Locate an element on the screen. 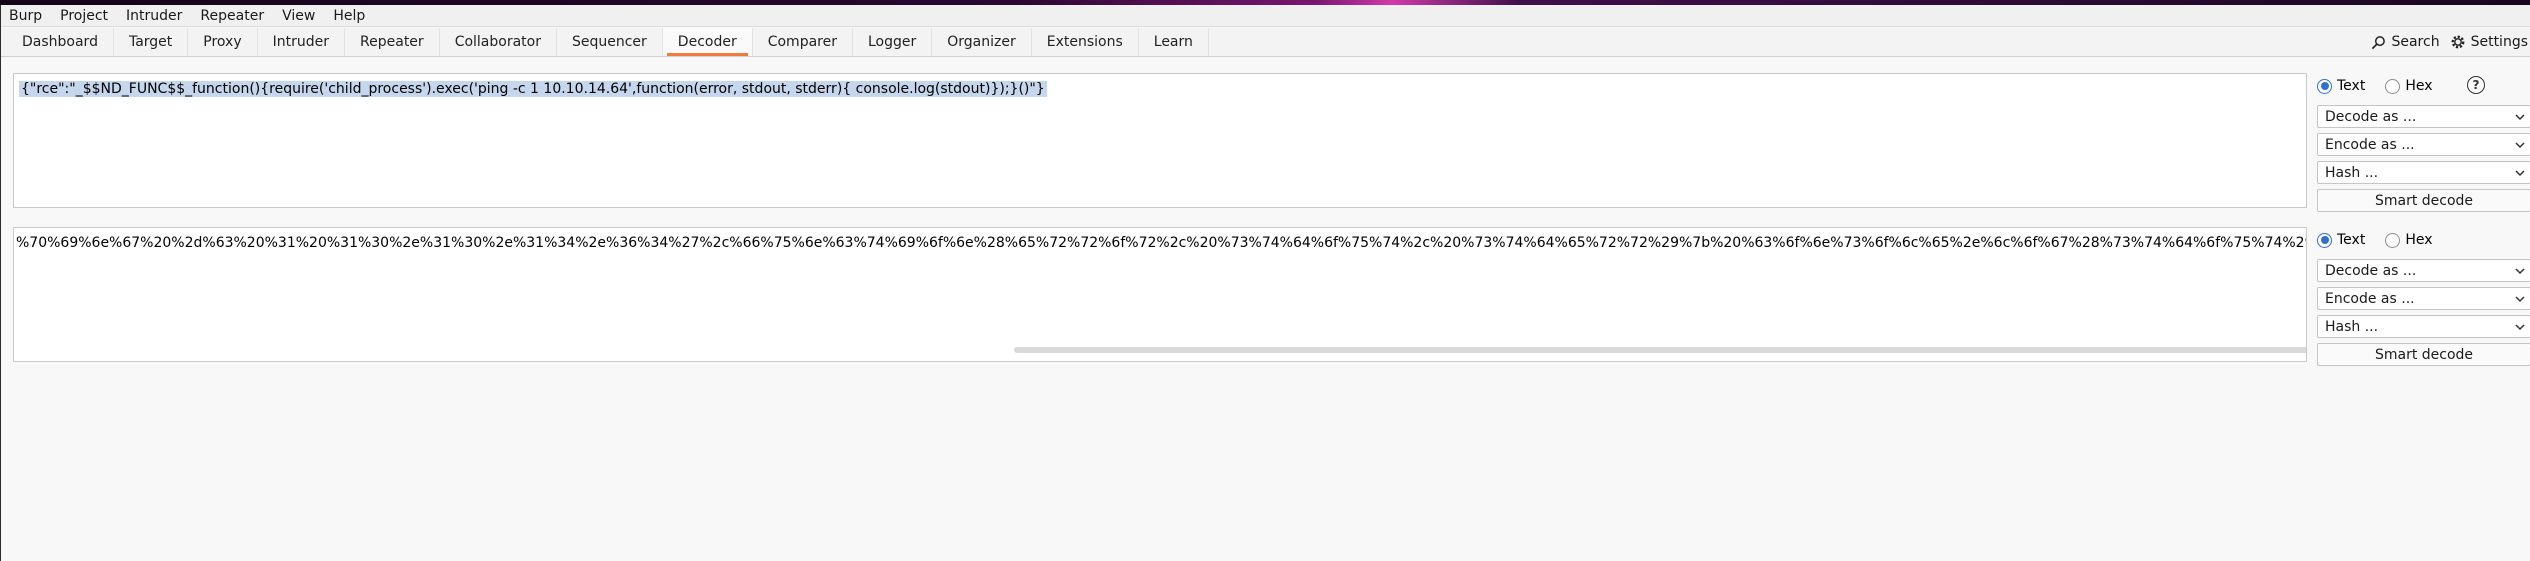 This screenshot has width=2530, height=561. tab-decoder: Decoder is located at coordinates (707, 42).